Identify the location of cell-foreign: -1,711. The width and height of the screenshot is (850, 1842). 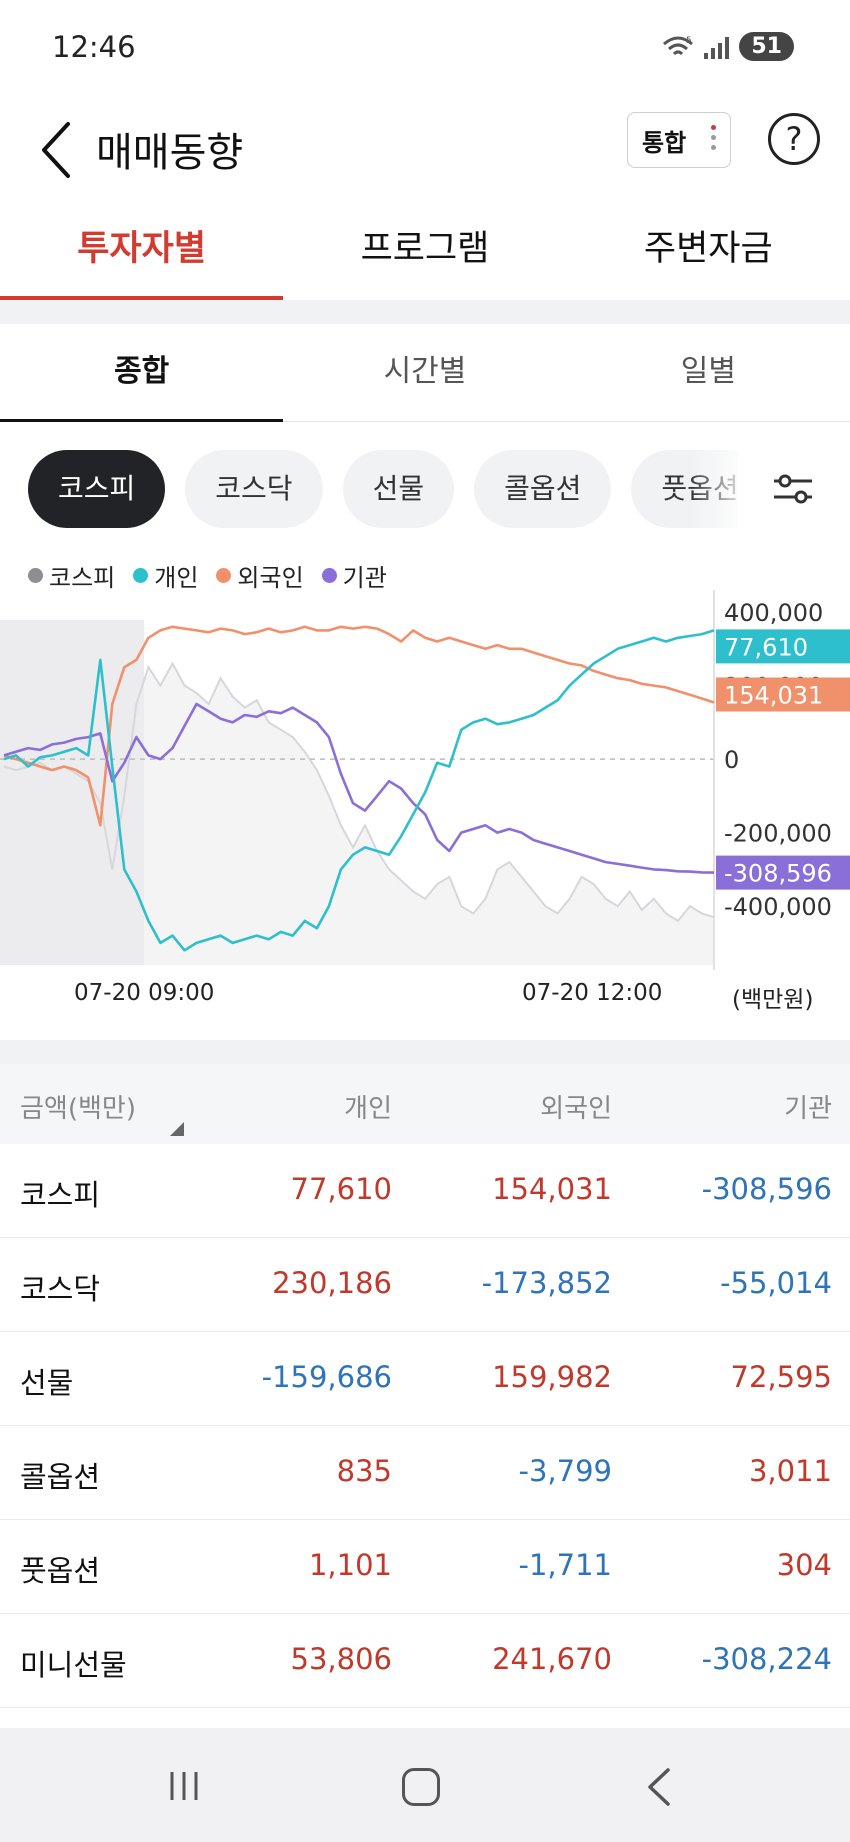
(565, 1565).